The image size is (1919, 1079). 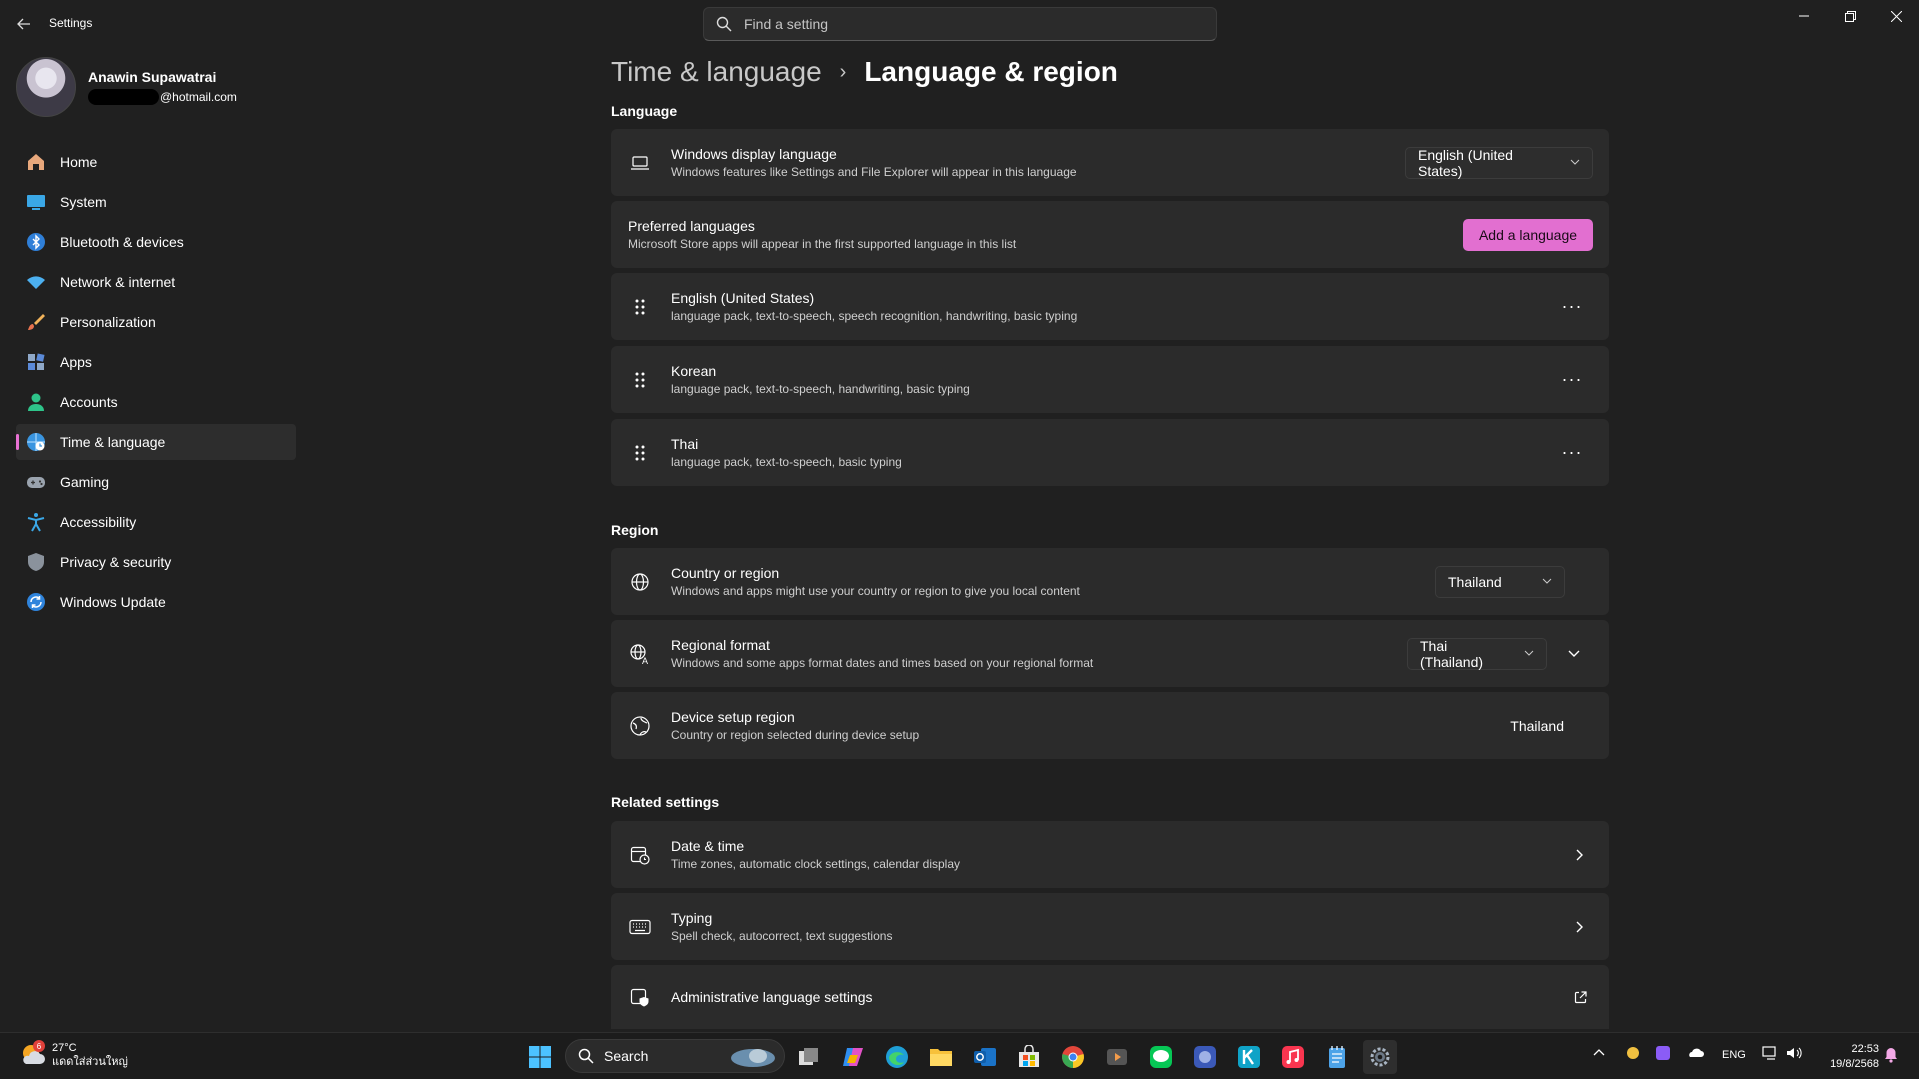 I want to click on sidebar-item-system: System, so click(x=156, y=202).